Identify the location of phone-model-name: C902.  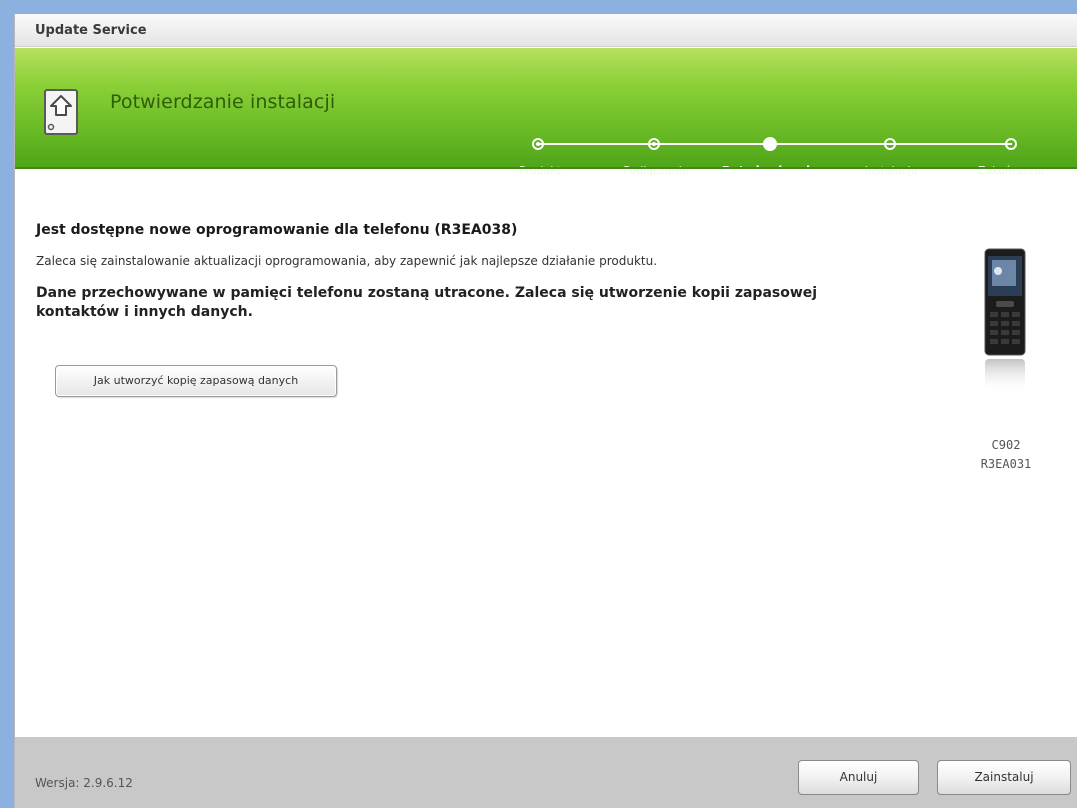
(1006, 445).